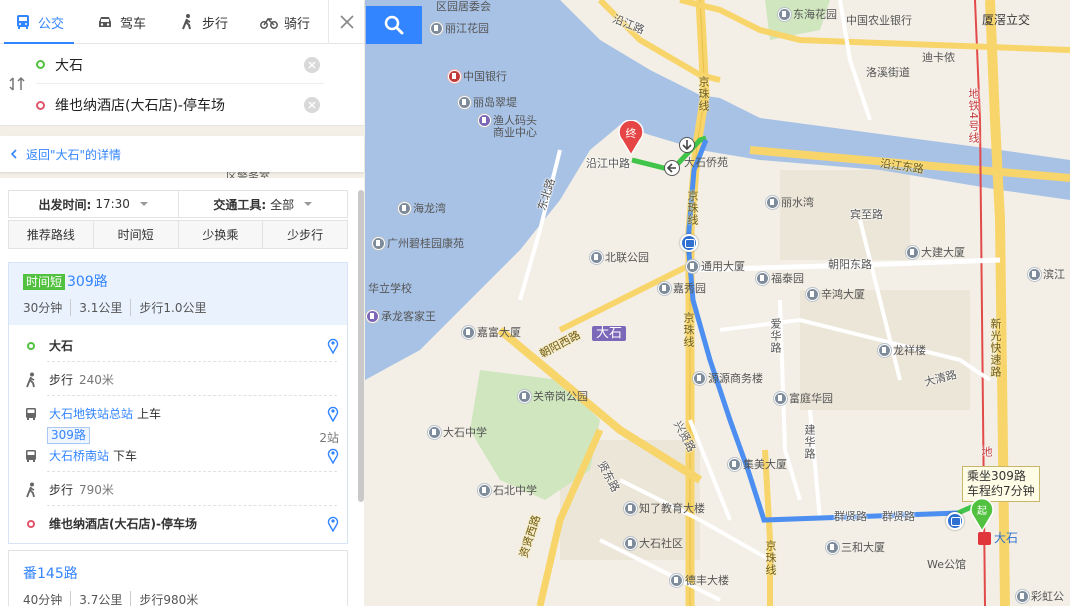 The image size is (1070, 606). Describe the element at coordinates (491, 332) in the screenshot. I see `map-label: 嘉富大厦` at that location.